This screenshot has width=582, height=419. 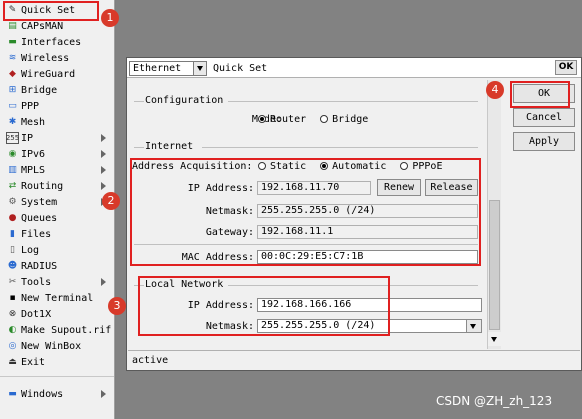 I want to click on radius-icon: ☻, so click(x=12, y=266).